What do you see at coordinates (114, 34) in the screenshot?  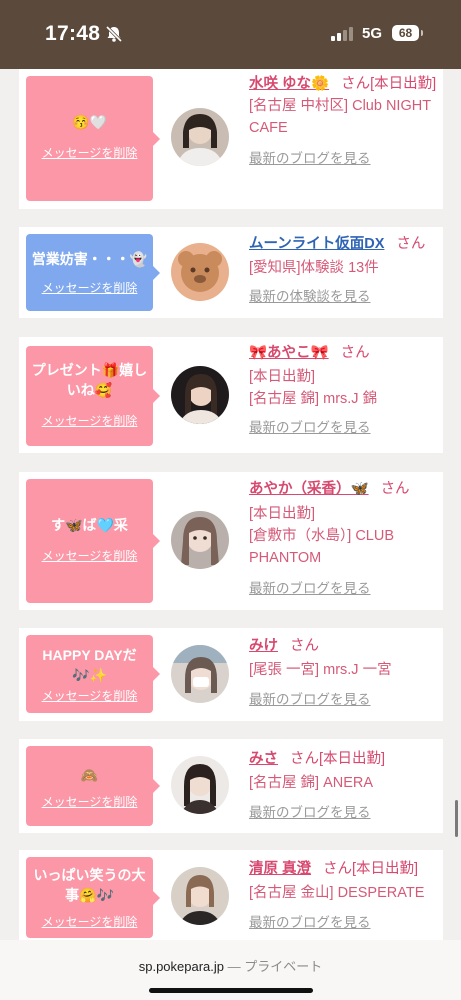 I see `bell-off-icon` at bounding box center [114, 34].